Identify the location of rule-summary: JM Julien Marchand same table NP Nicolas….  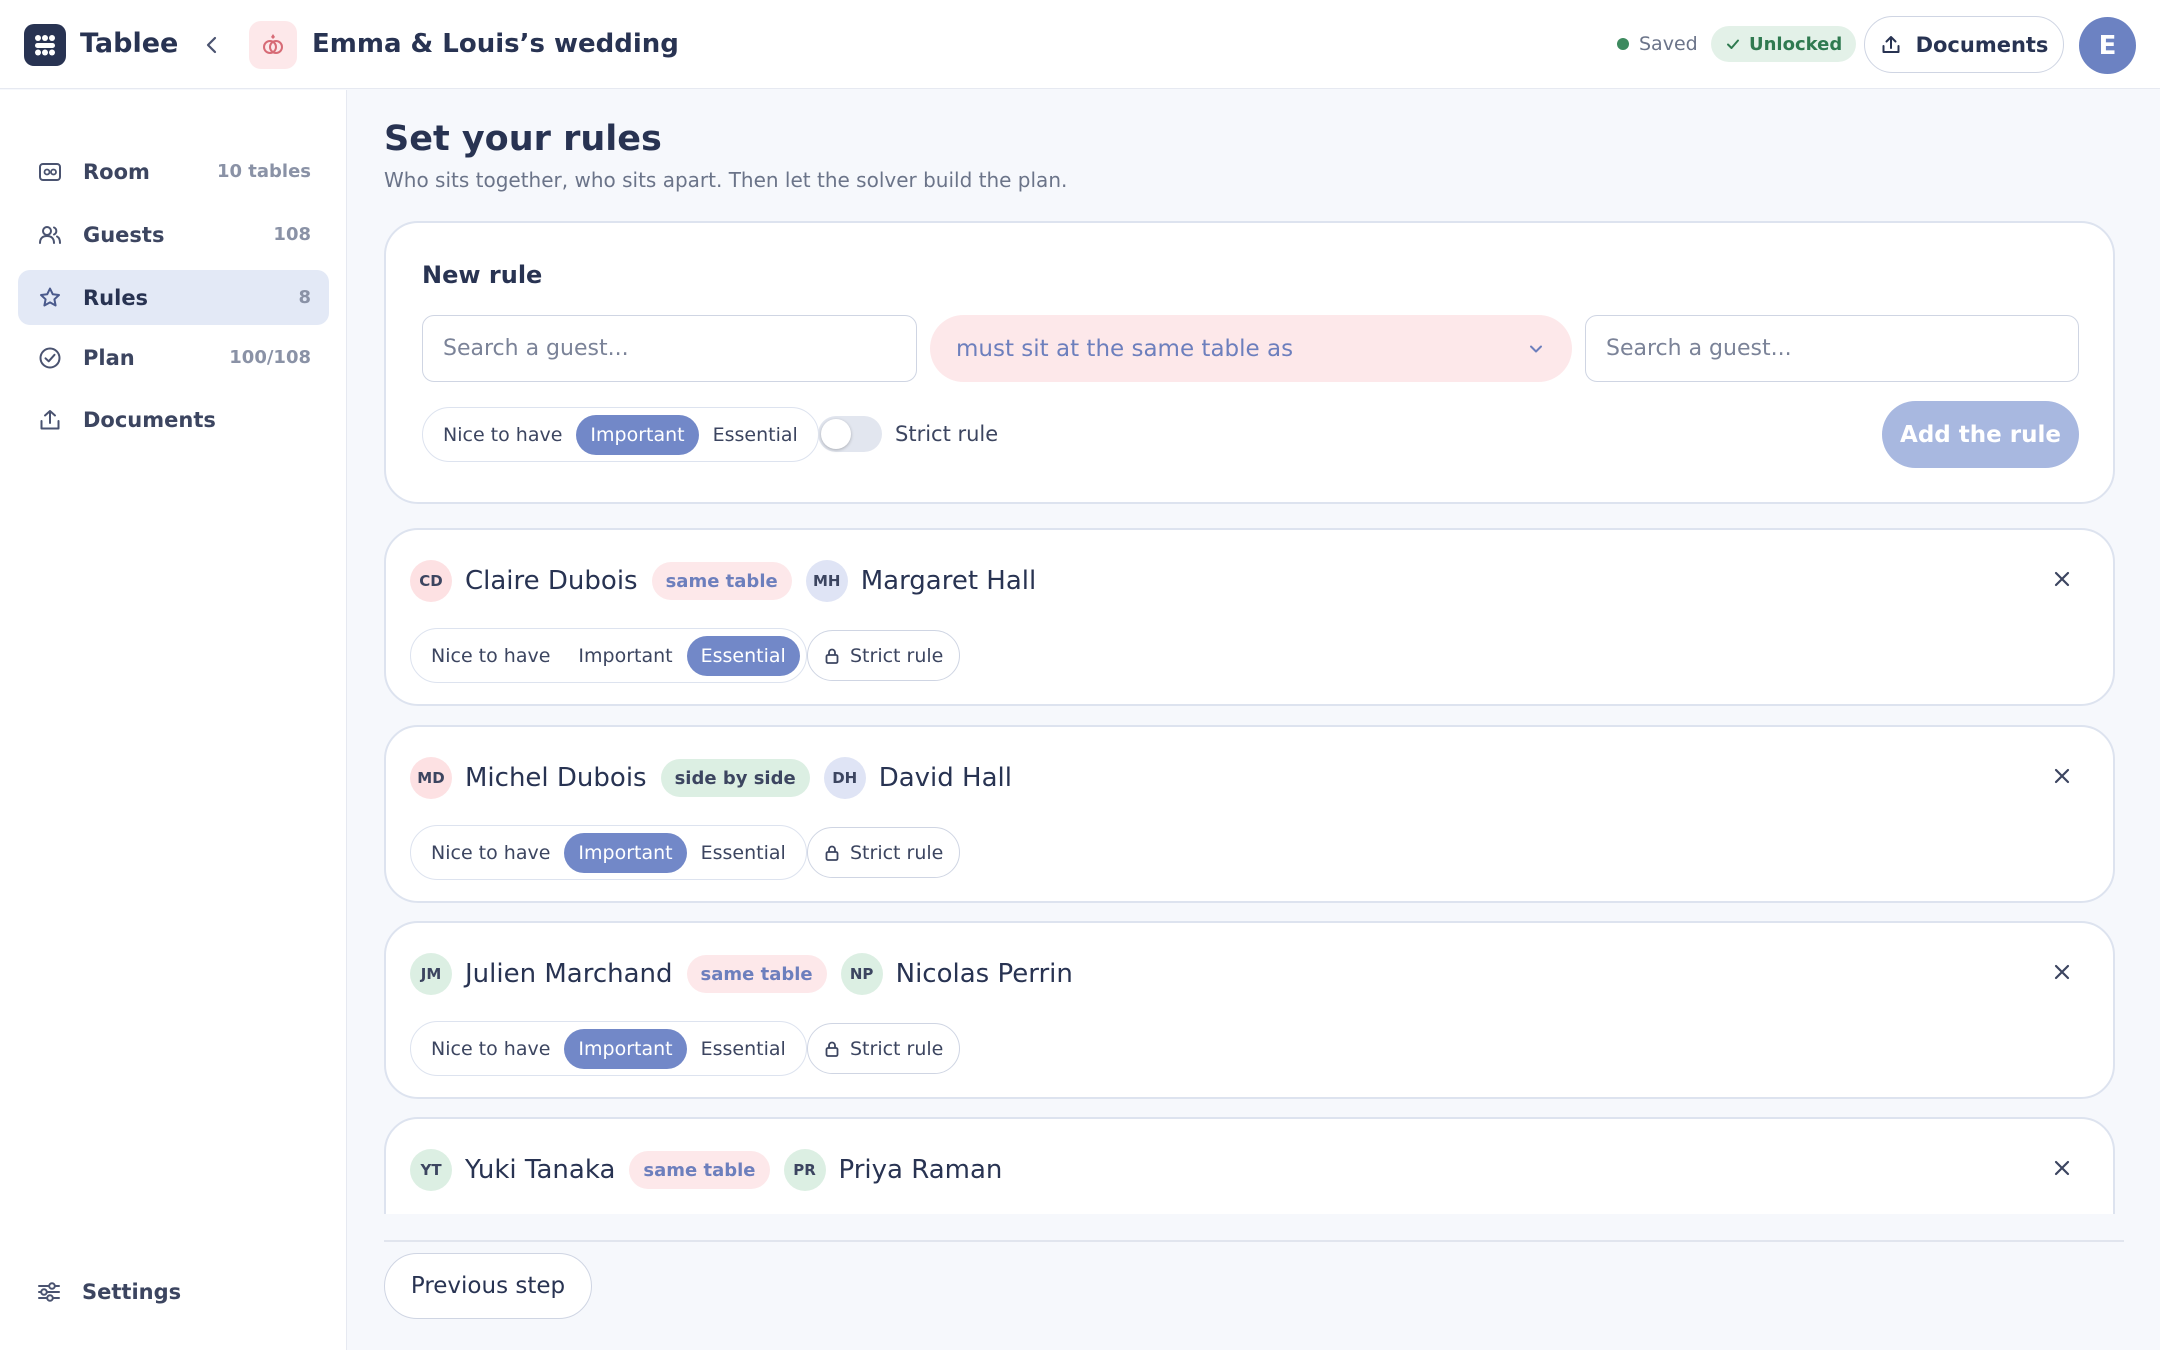
(741, 974).